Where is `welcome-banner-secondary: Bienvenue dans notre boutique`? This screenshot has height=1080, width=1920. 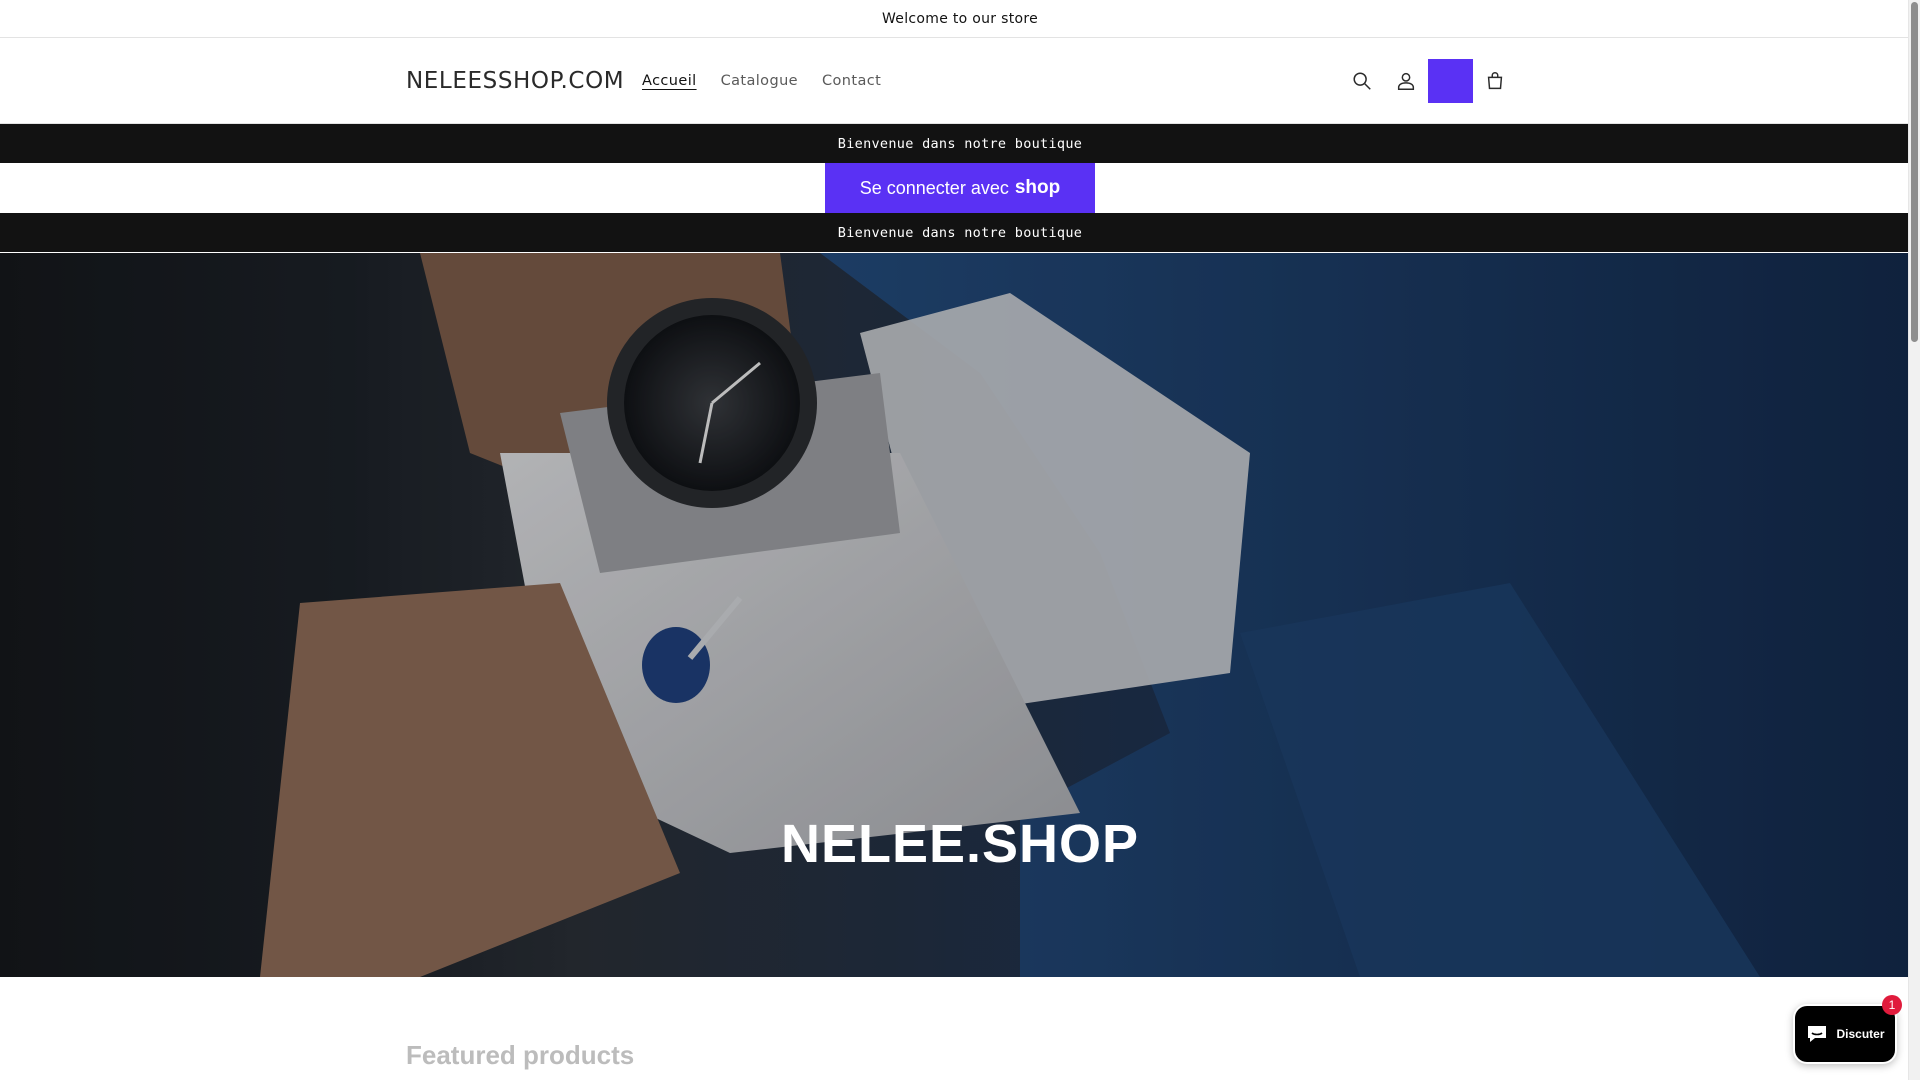
welcome-banner-secondary: Bienvenue dans notre boutique is located at coordinates (960, 232).